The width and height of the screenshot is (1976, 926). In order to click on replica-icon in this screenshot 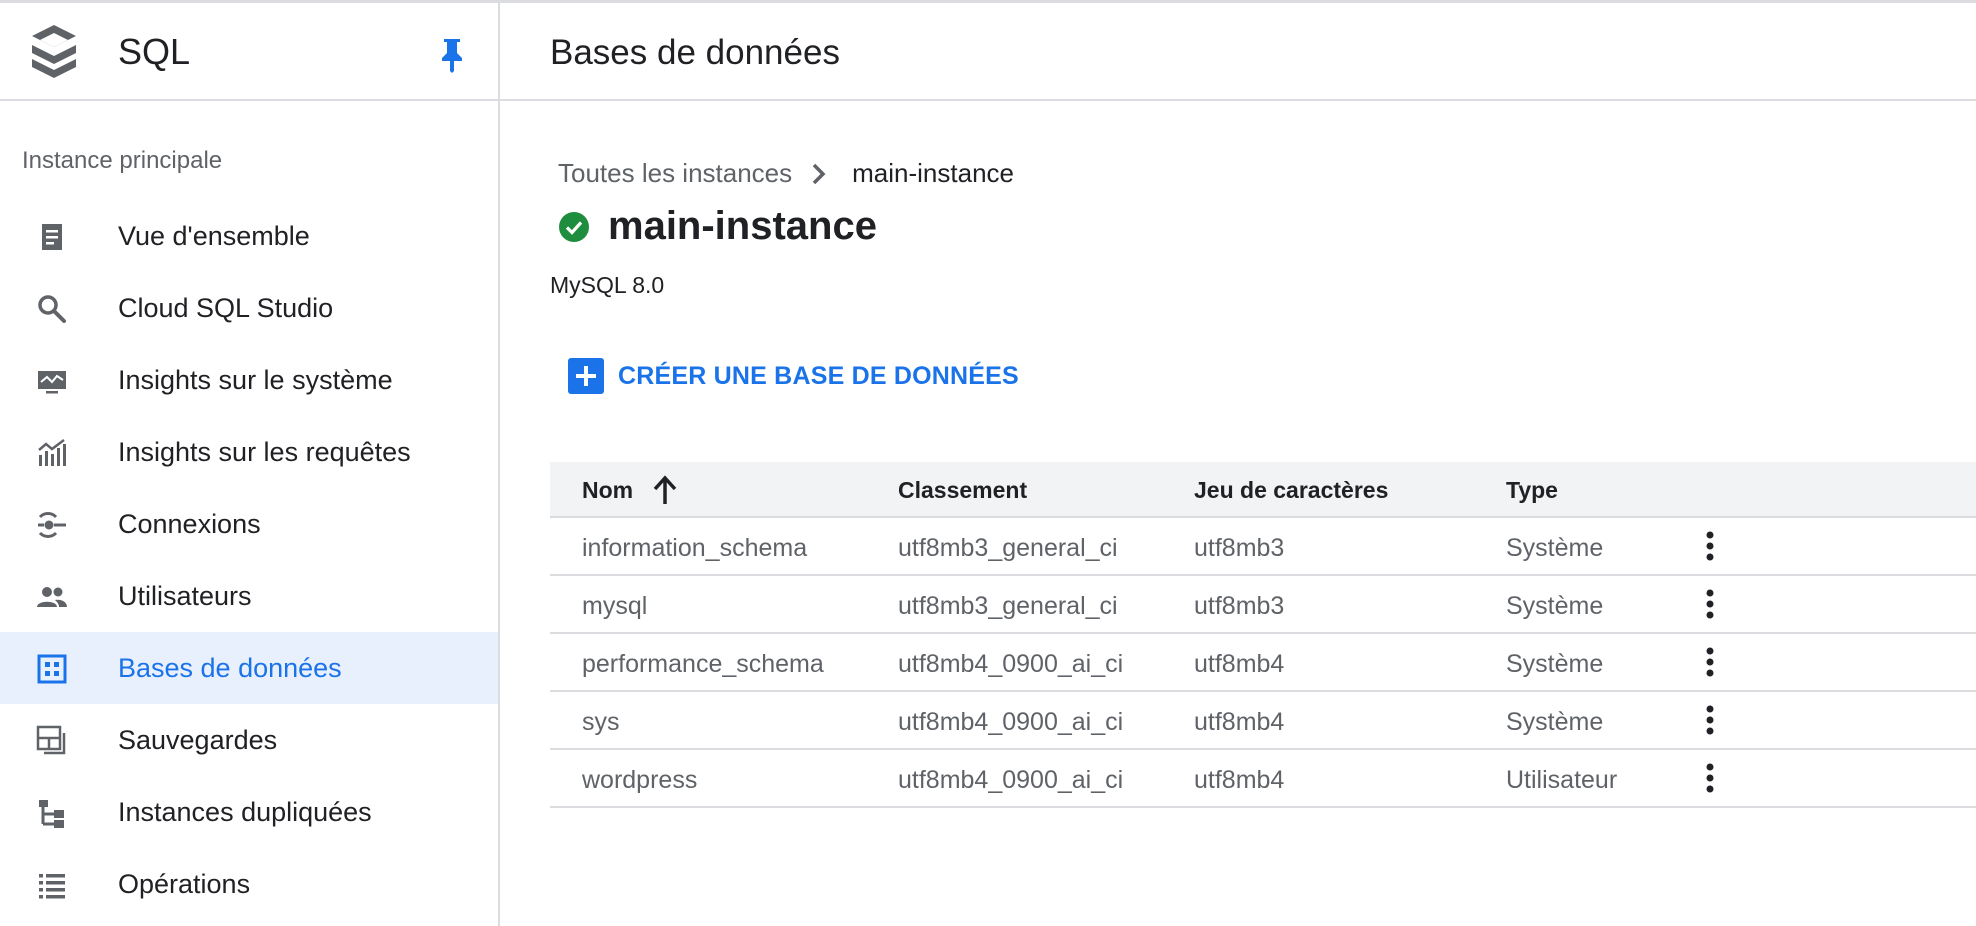, I will do `click(51, 814)`.